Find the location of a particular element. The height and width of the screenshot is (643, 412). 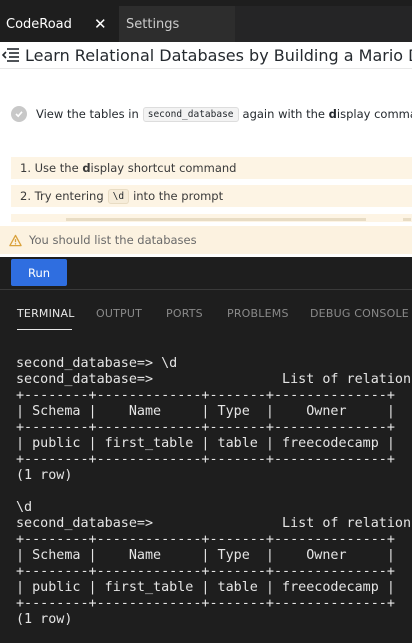

editor-tab-bar: CodeRoad ✕ Settings is located at coordinates (206, 21).